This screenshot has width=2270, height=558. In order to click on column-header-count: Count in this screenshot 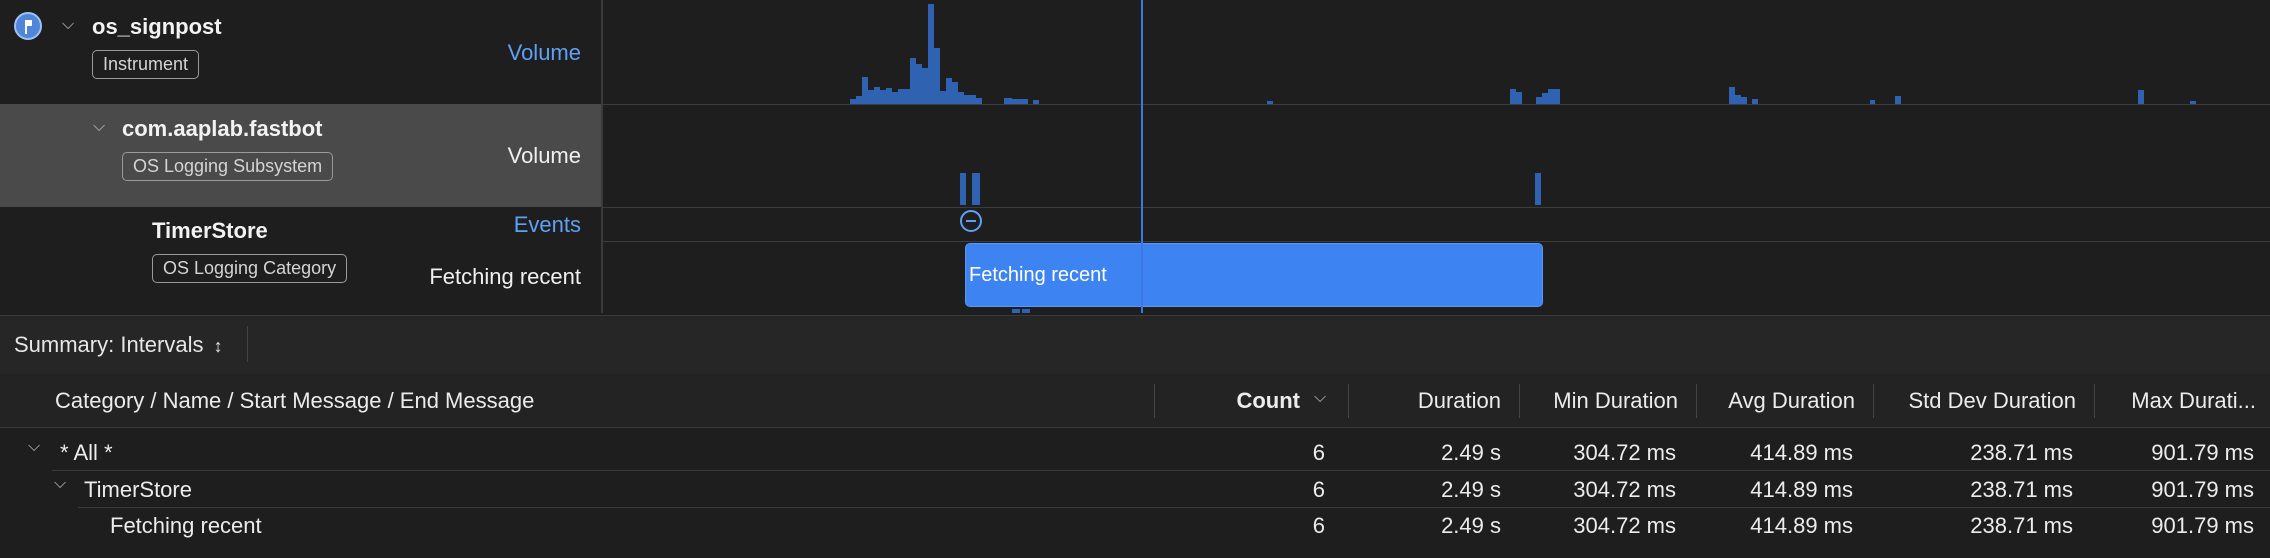, I will do `click(1230, 401)`.